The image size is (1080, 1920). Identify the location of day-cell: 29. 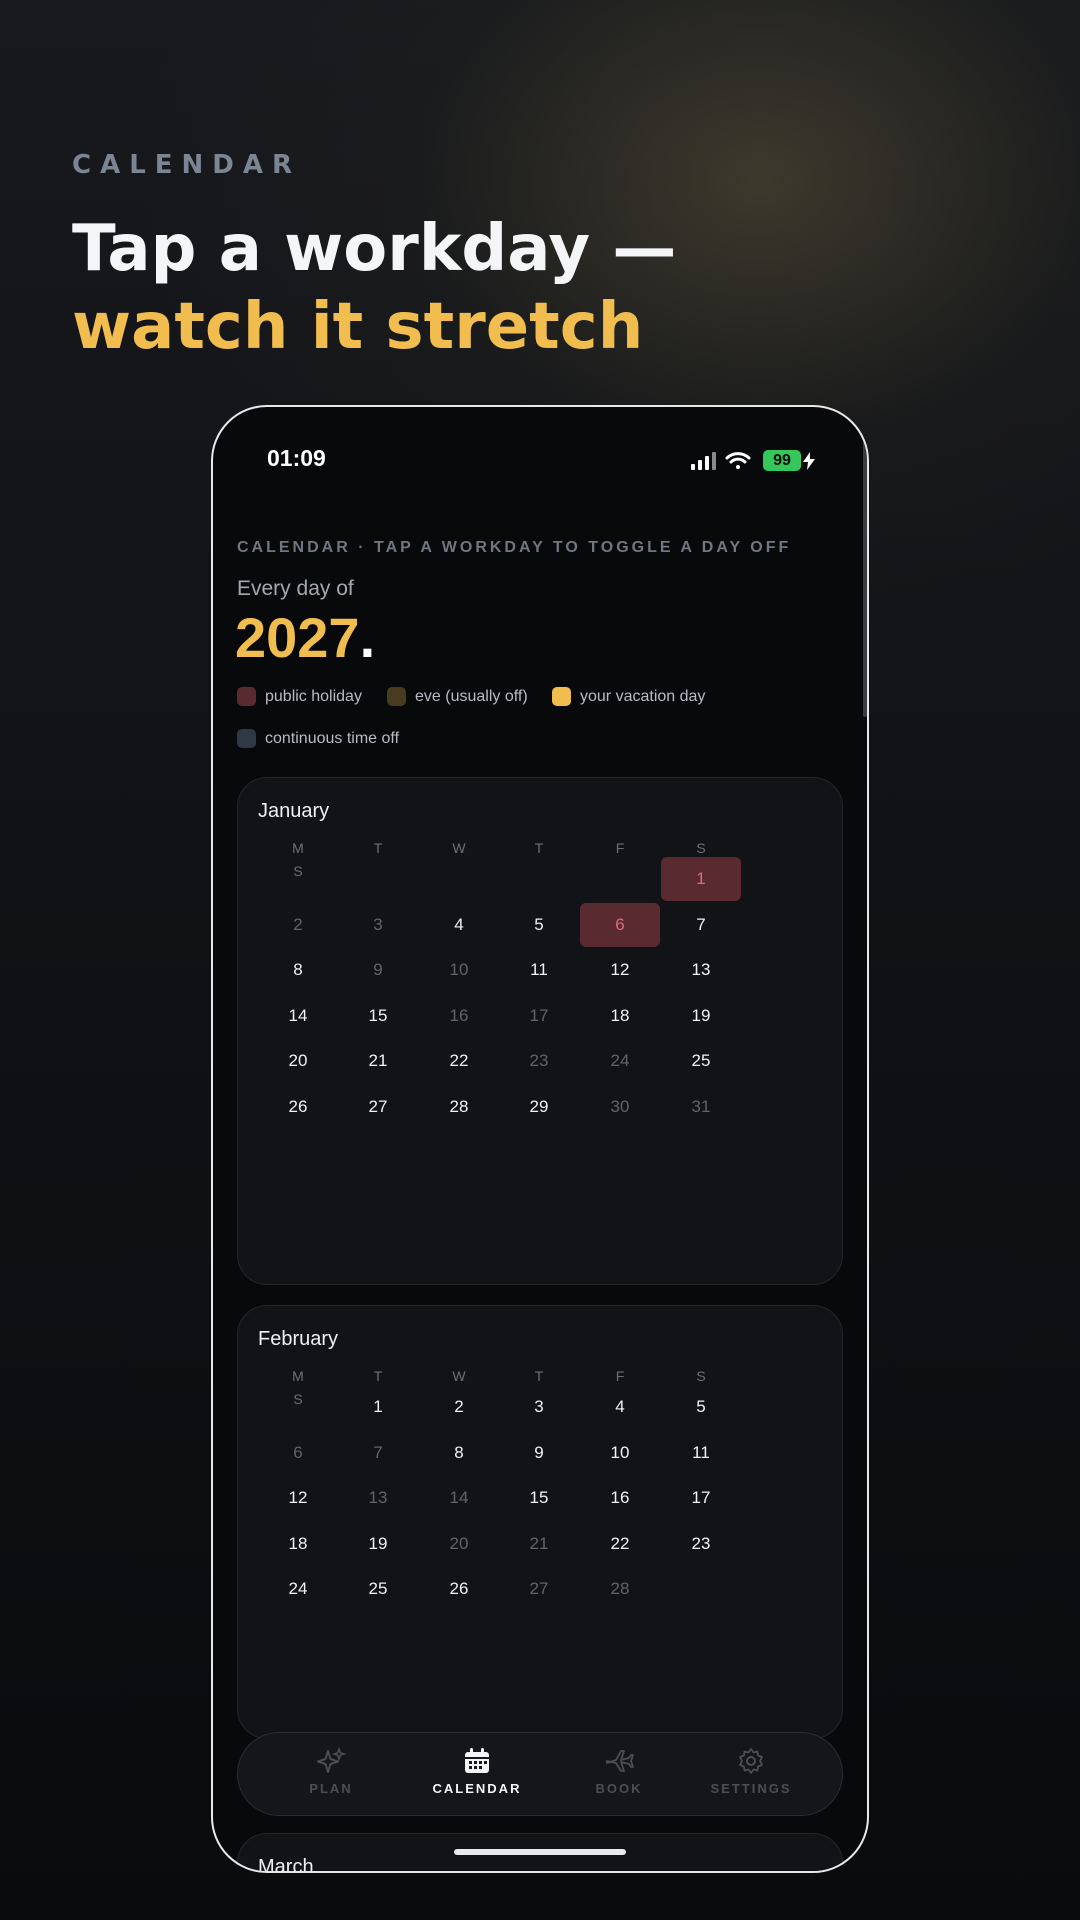
(539, 1107).